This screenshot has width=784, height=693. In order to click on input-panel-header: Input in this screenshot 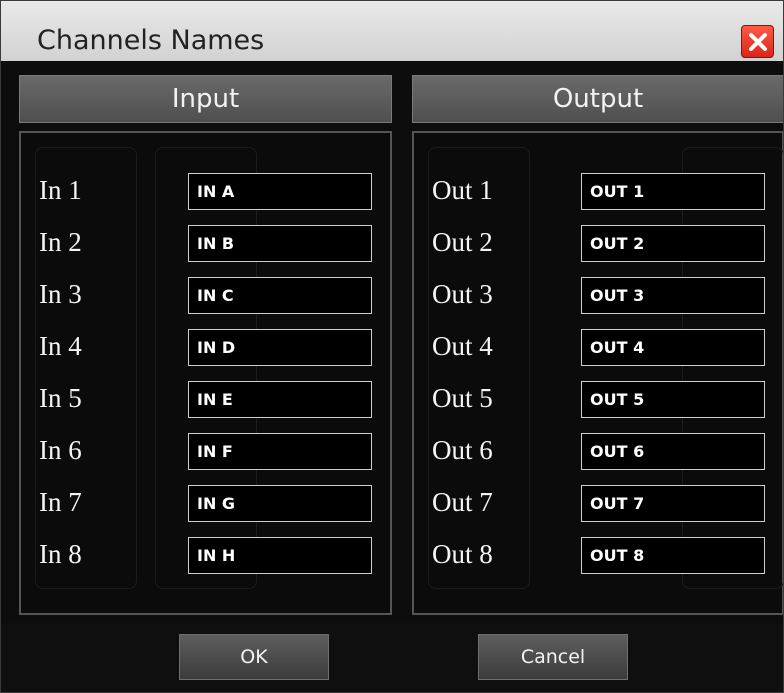, I will do `click(205, 99)`.